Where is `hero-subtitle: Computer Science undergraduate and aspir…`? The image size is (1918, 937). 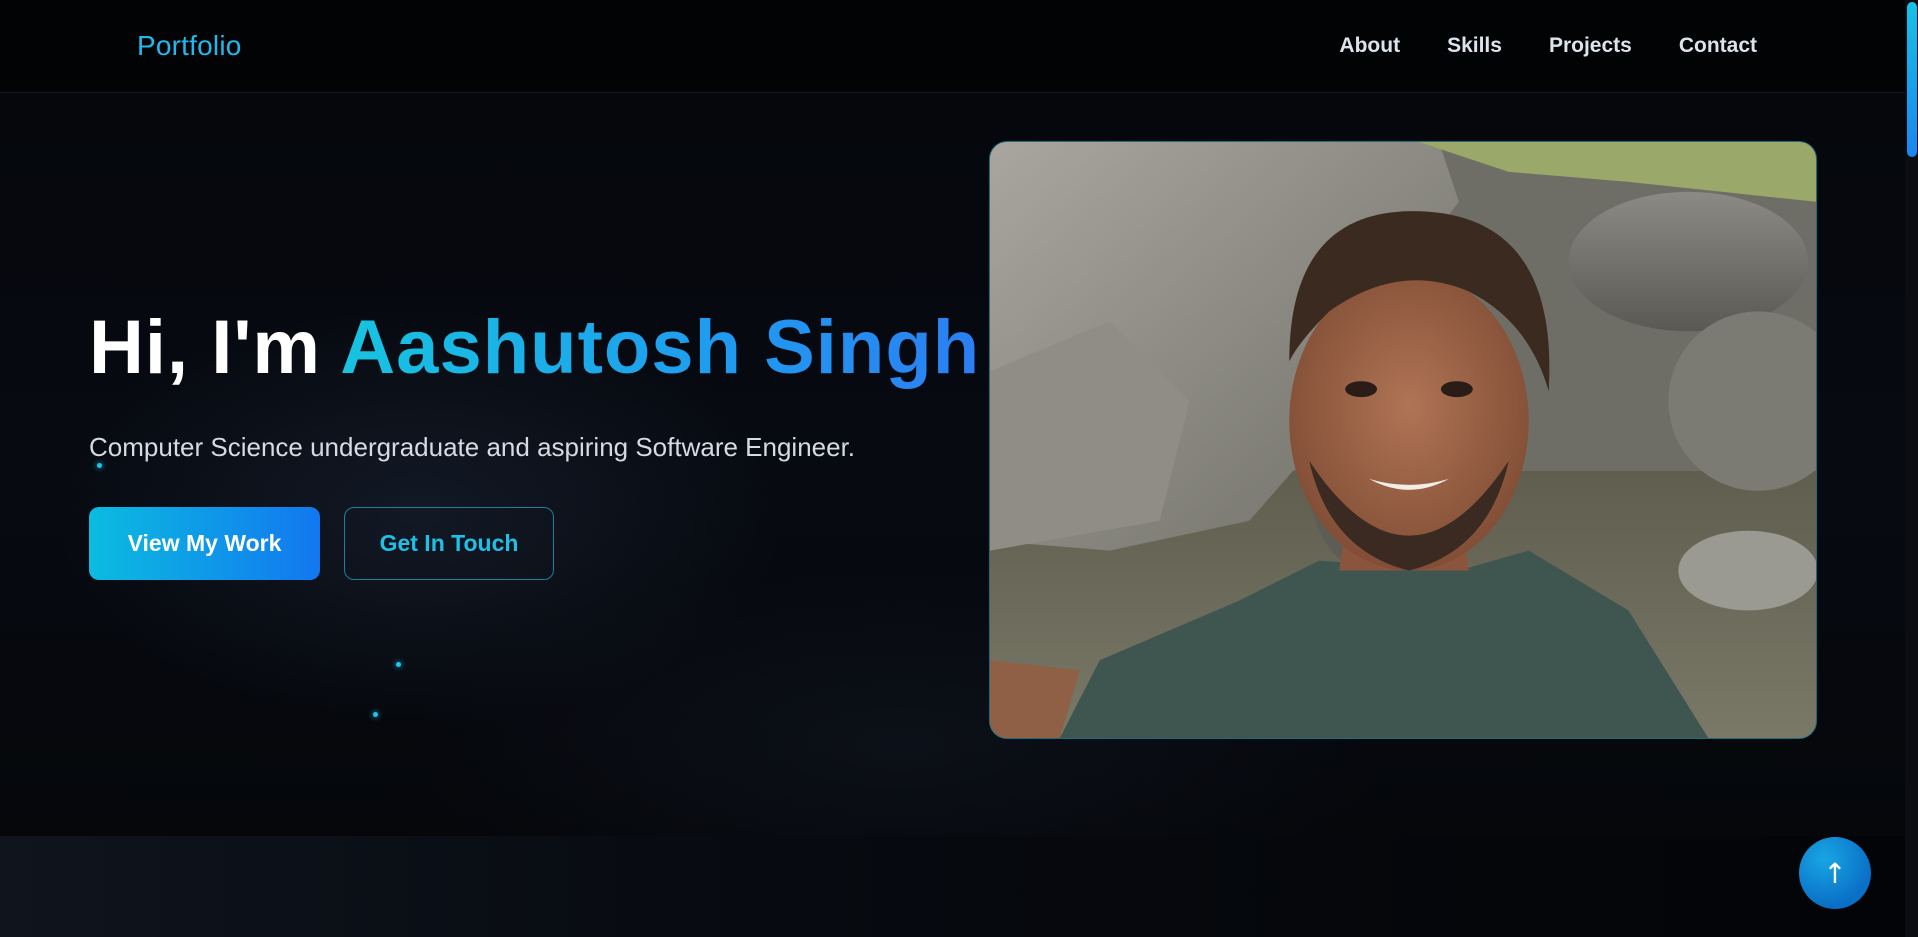
hero-subtitle: Computer Science undergraduate and aspir… is located at coordinates (472, 447).